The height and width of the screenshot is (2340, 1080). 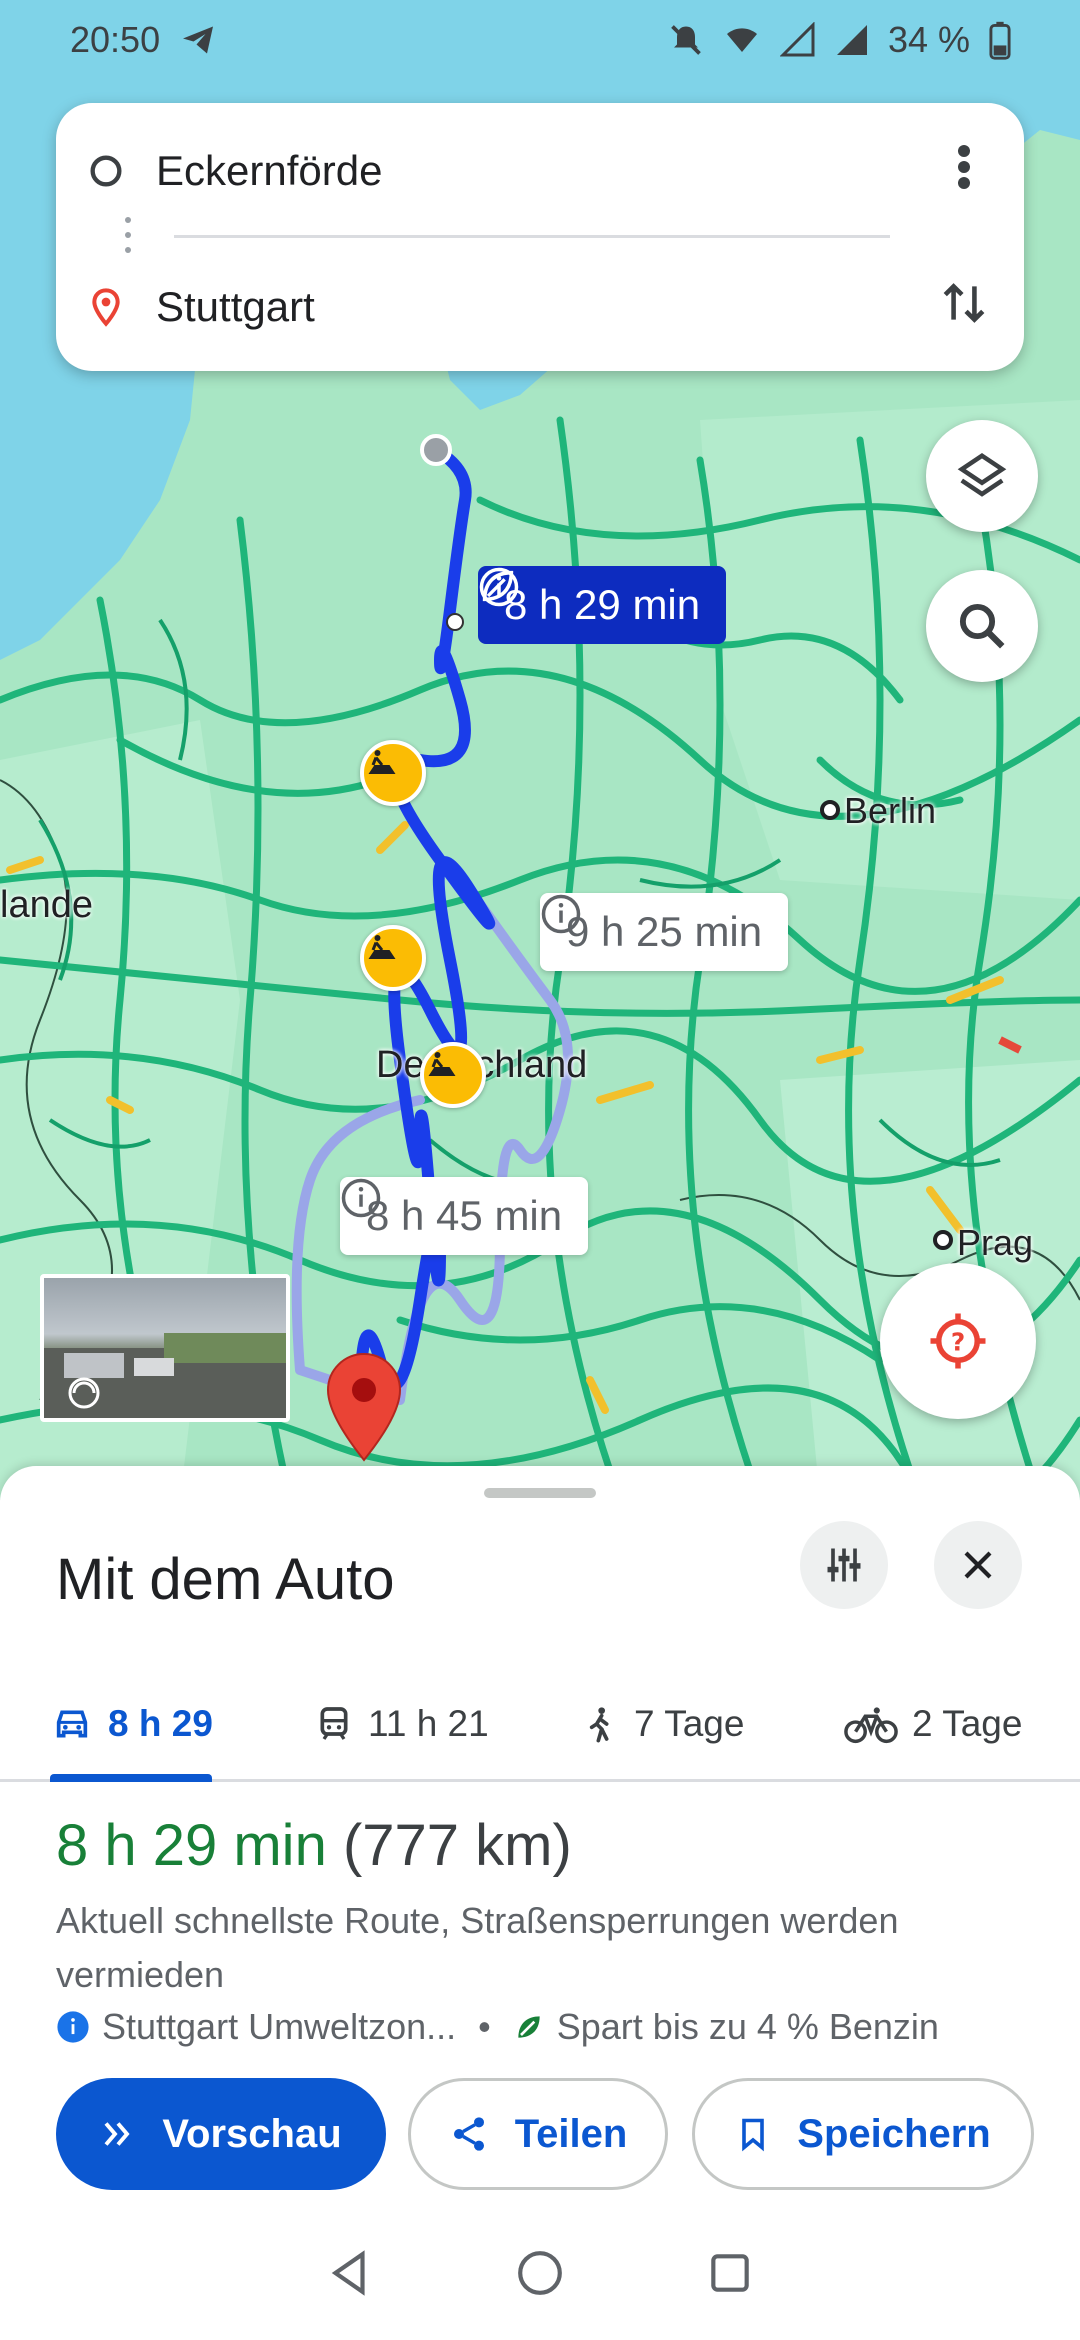 What do you see at coordinates (106, 307) in the screenshot?
I see `destination-pin-icon` at bounding box center [106, 307].